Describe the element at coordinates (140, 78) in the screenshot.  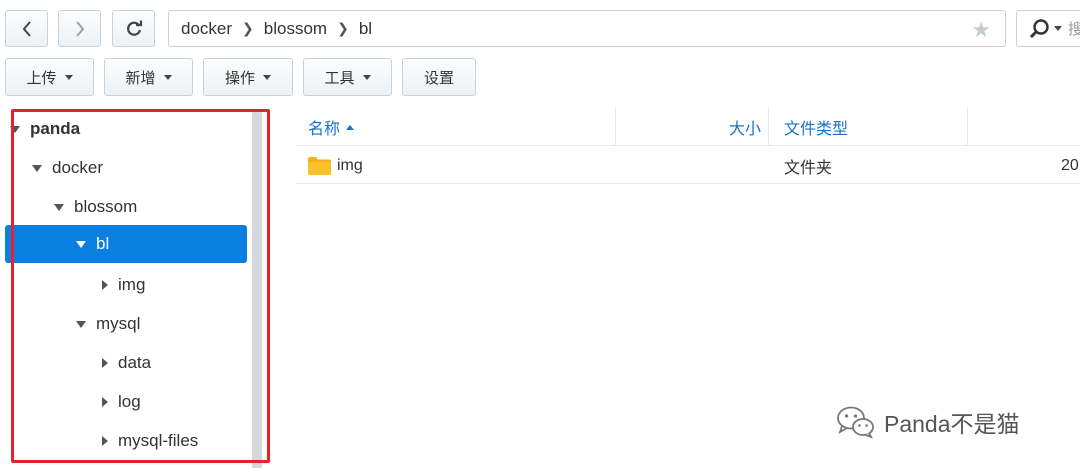
I see `create-label: 新增` at that location.